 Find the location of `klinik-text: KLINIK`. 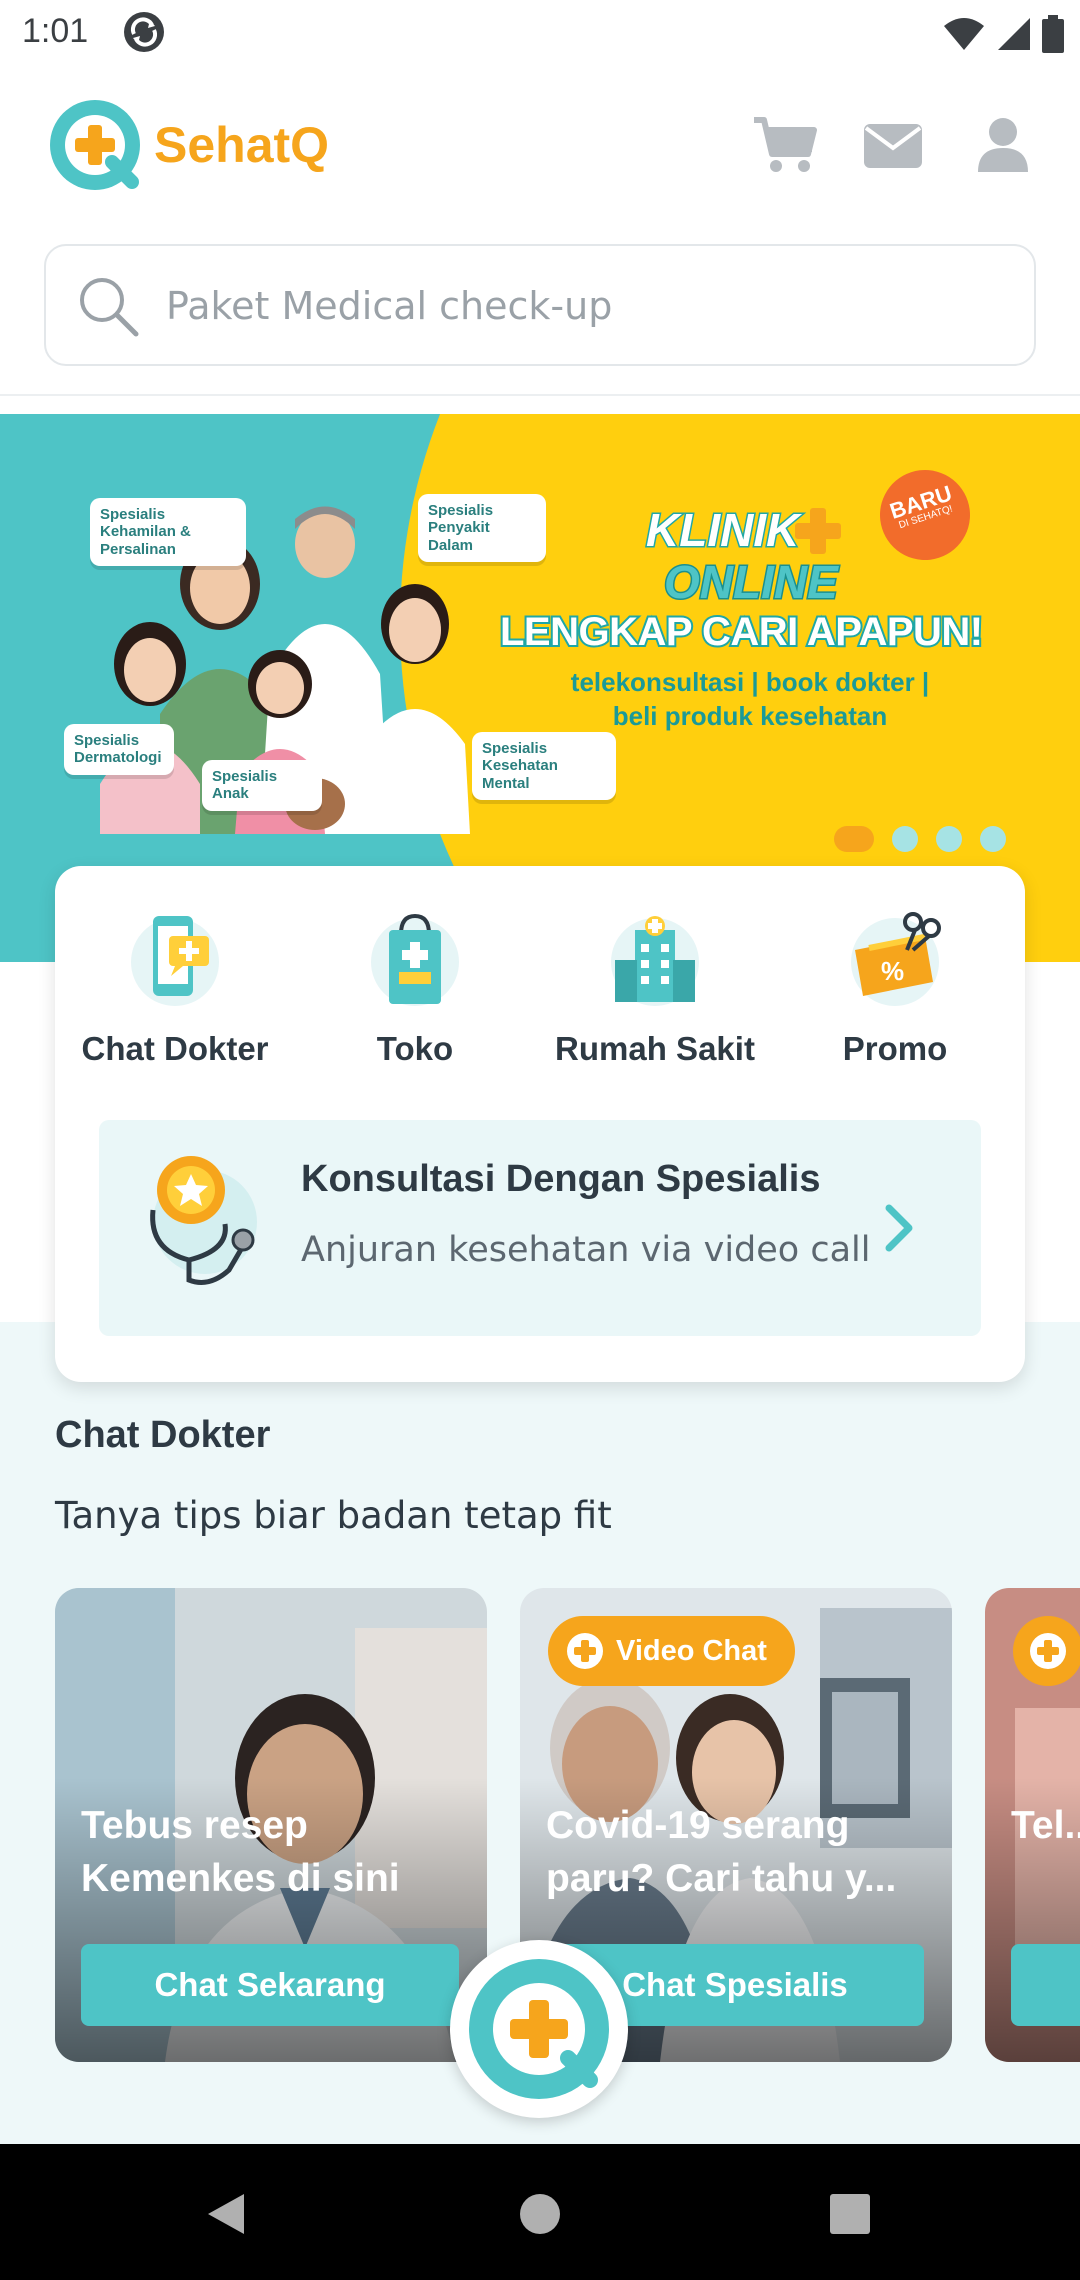

klinik-text: KLINIK is located at coordinates (724, 530).